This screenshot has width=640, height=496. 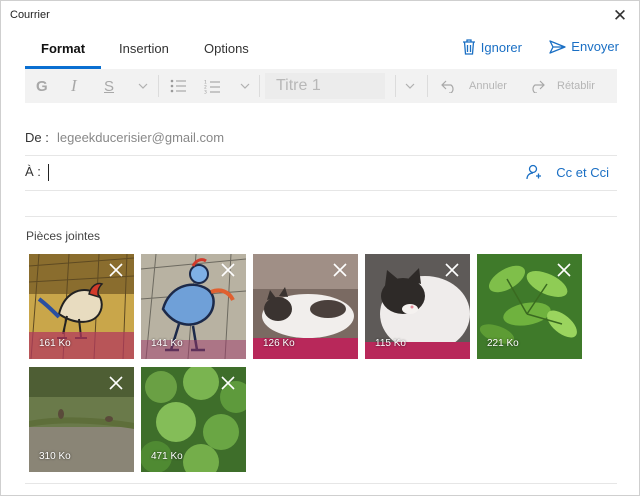 I want to click on discard-button: Ignorer, so click(x=492, y=47).